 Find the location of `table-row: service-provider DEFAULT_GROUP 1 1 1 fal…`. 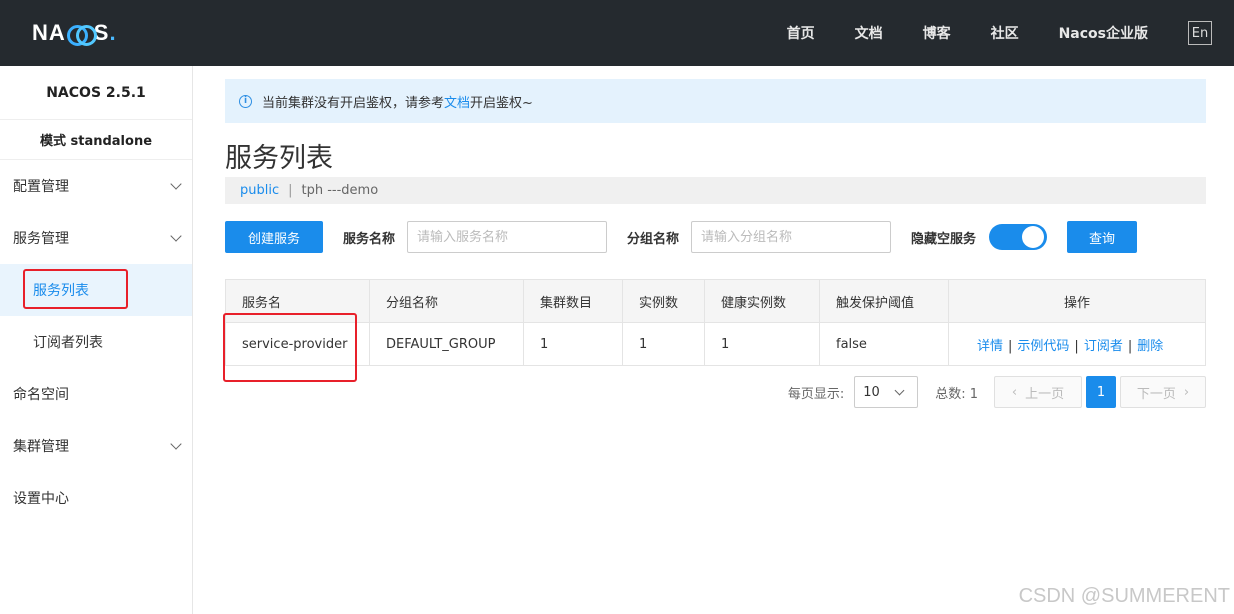

table-row: service-provider DEFAULT_GROUP 1 1 1 fal… is located at coordinates (715, 344).